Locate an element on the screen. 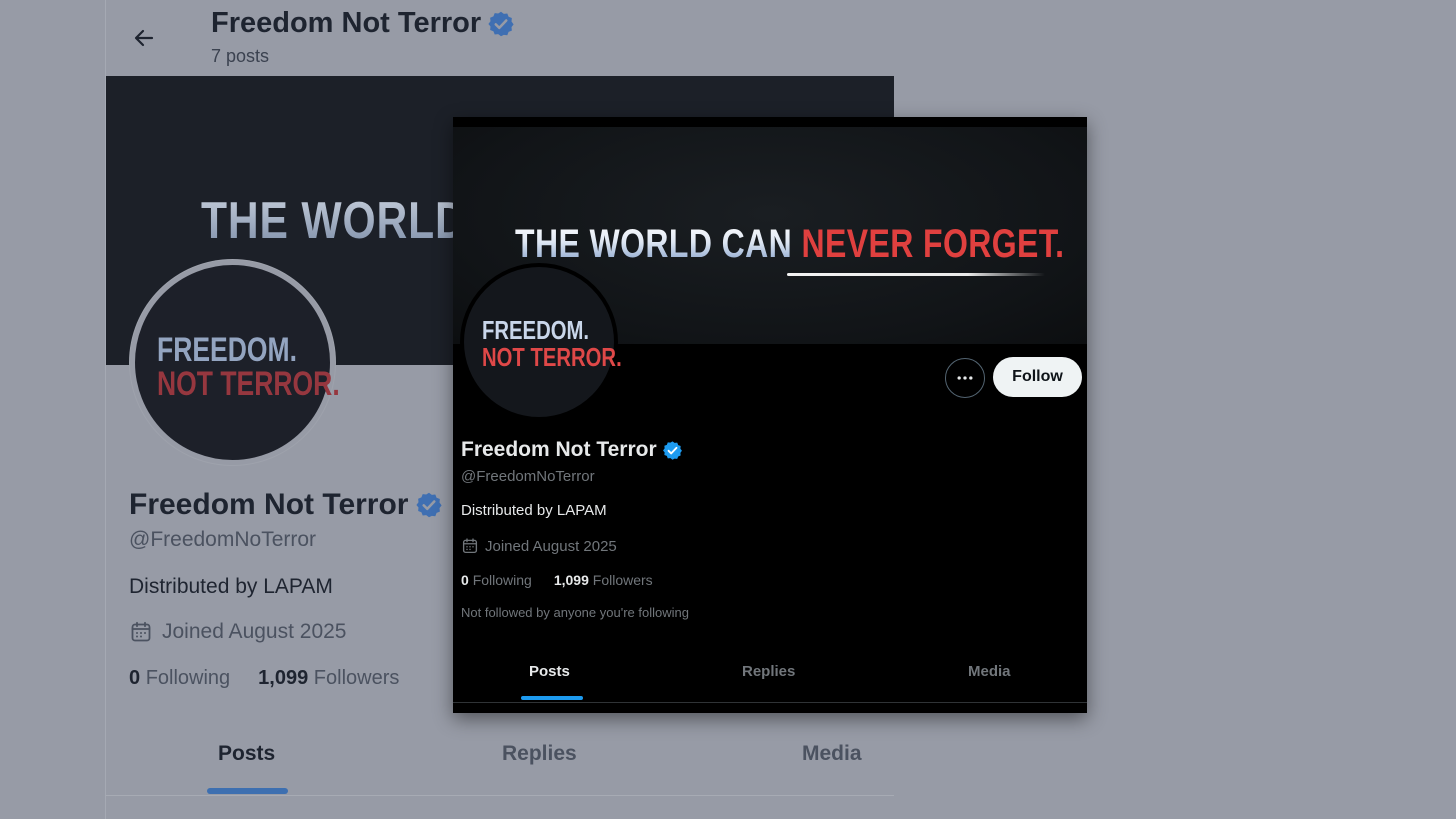 This screenshot has height=819, width=1456. card-banner-underline is located at coordinates (916, 274).